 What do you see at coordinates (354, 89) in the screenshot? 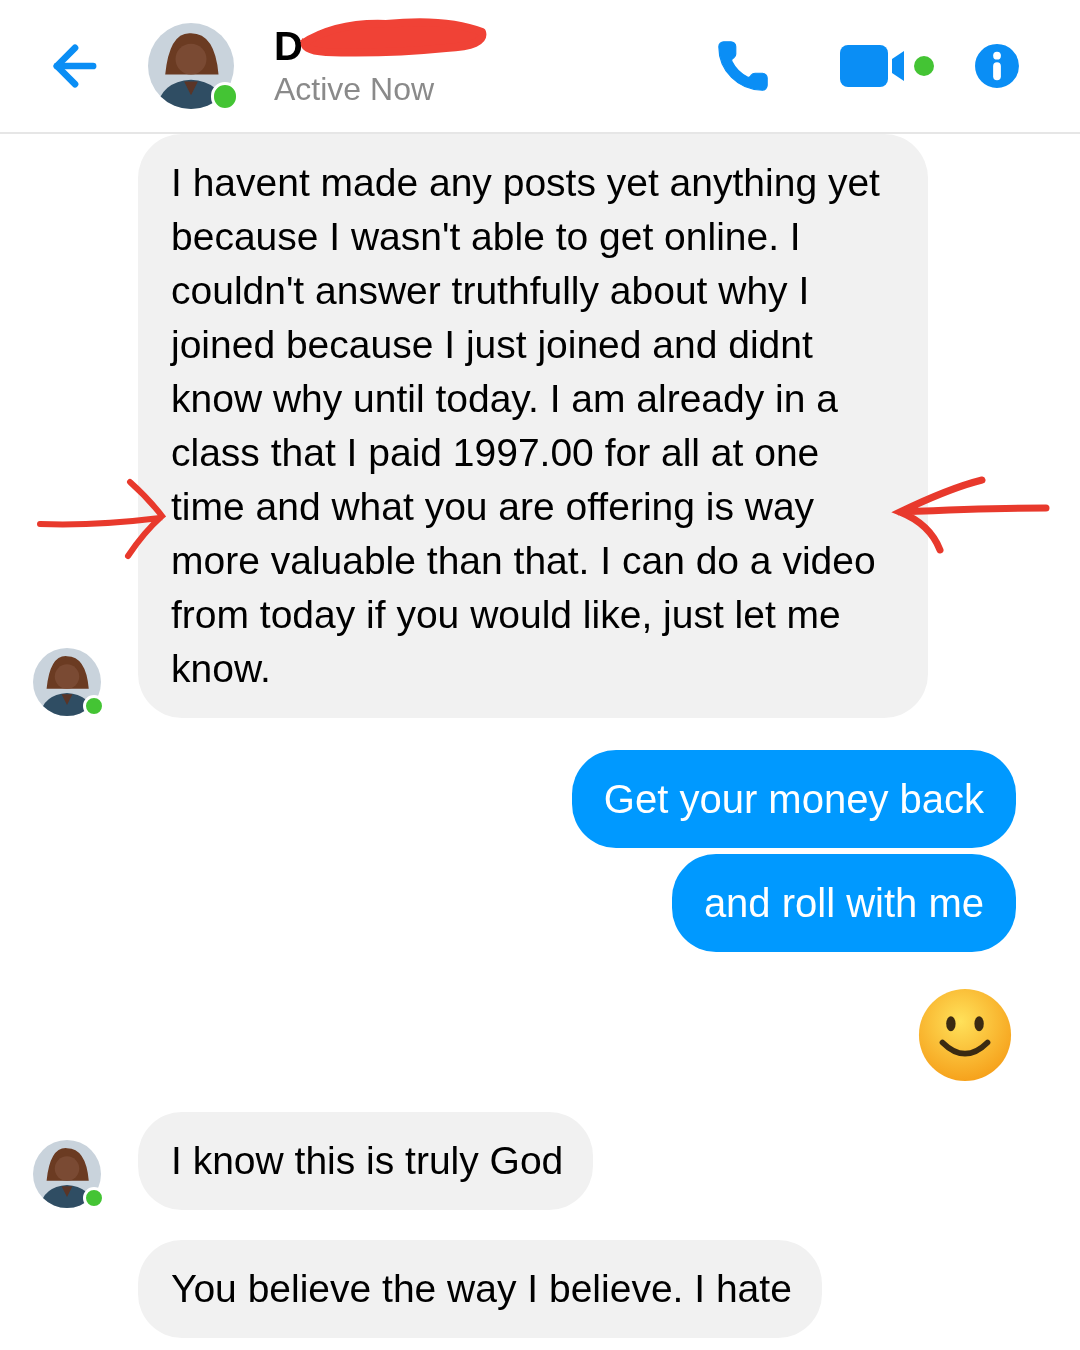
I see `status-text: Active Now` at bounding box center [354, 89].